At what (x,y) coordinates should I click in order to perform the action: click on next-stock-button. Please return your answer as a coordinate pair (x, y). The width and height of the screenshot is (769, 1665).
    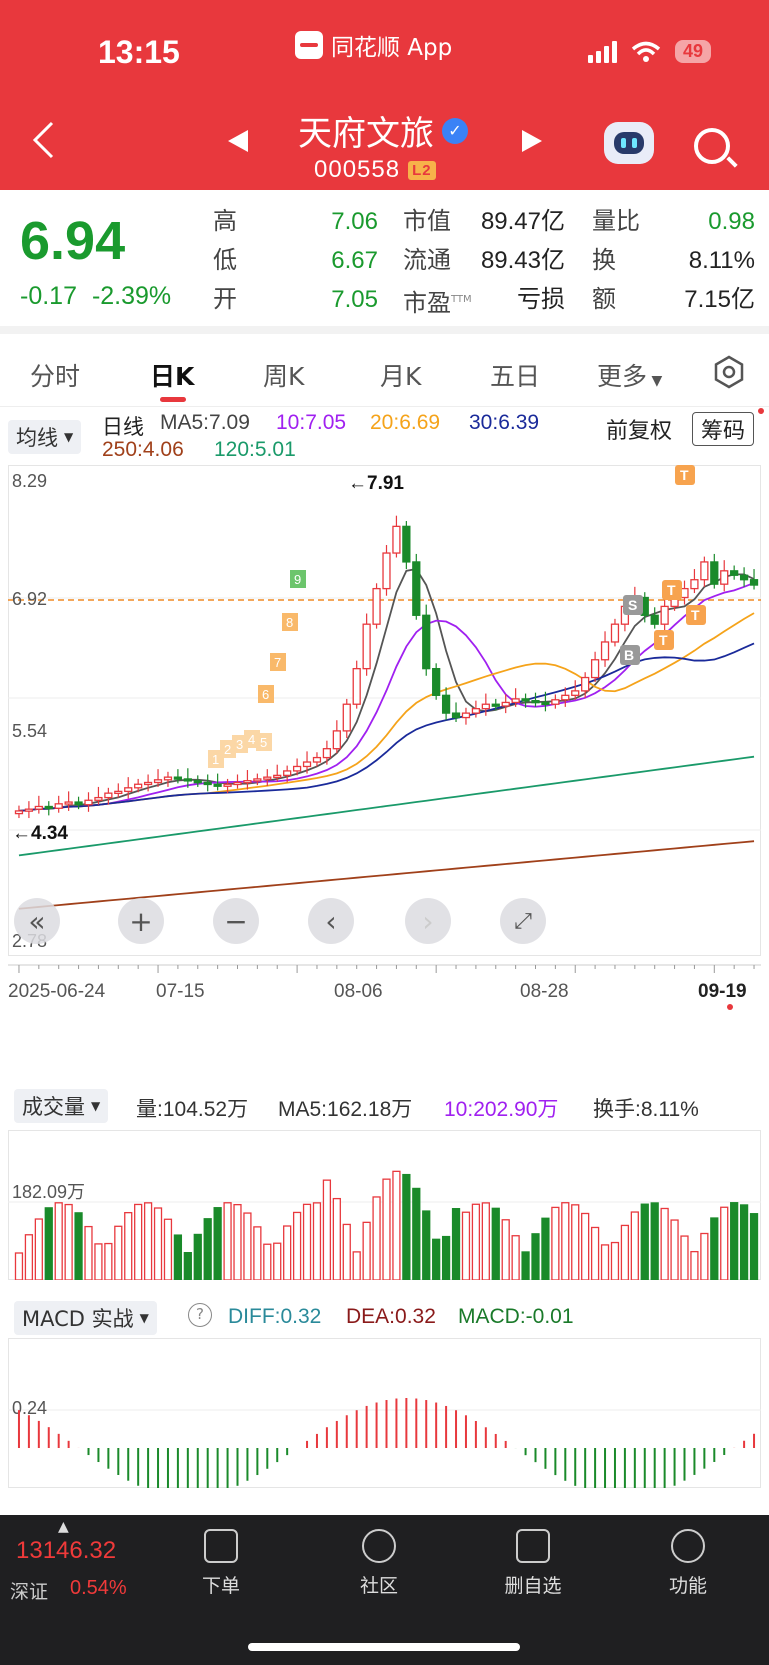
    Looking at the image, I should click on (532, 144).